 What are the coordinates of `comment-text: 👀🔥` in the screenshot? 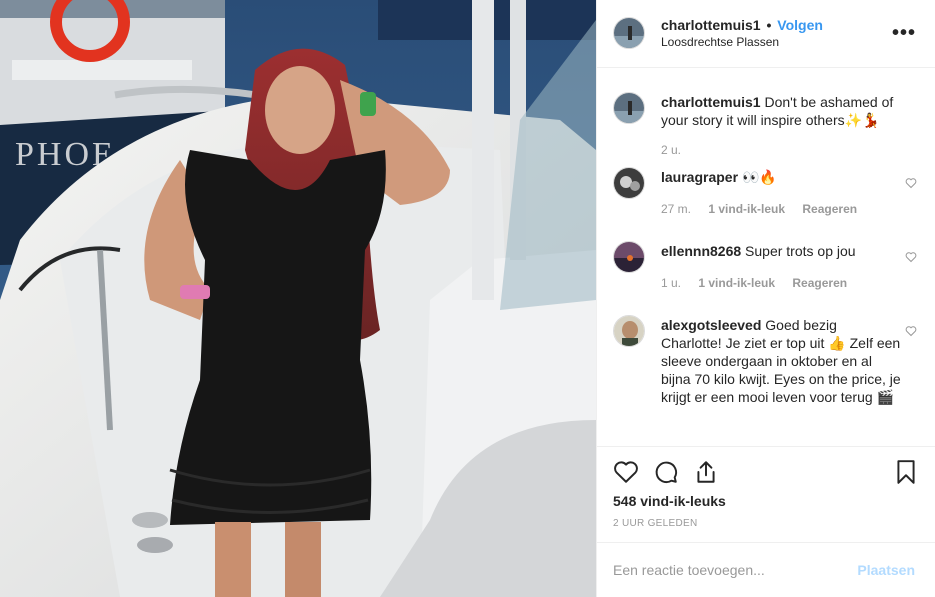 It's located at (759, 177).